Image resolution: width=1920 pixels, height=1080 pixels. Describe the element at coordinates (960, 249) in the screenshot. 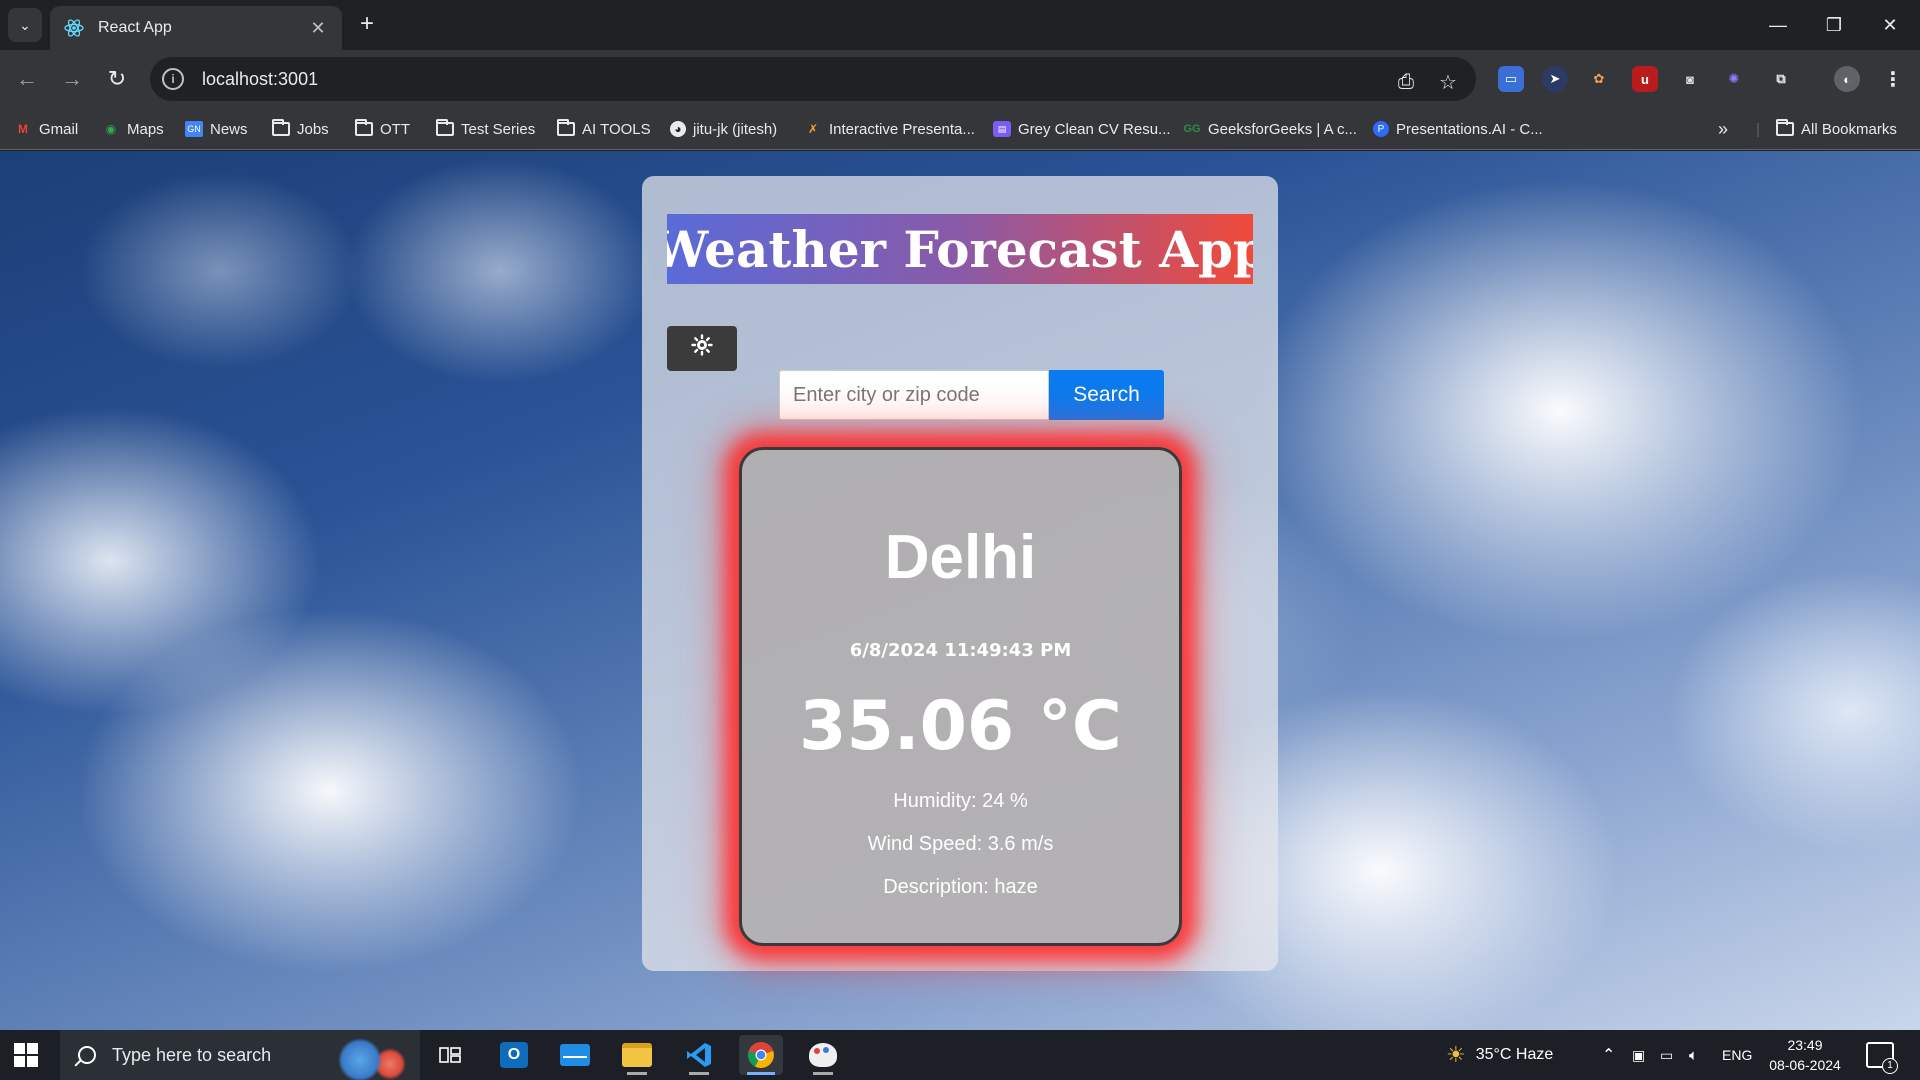

I see `app-title: Weather Forecast App` at that location.